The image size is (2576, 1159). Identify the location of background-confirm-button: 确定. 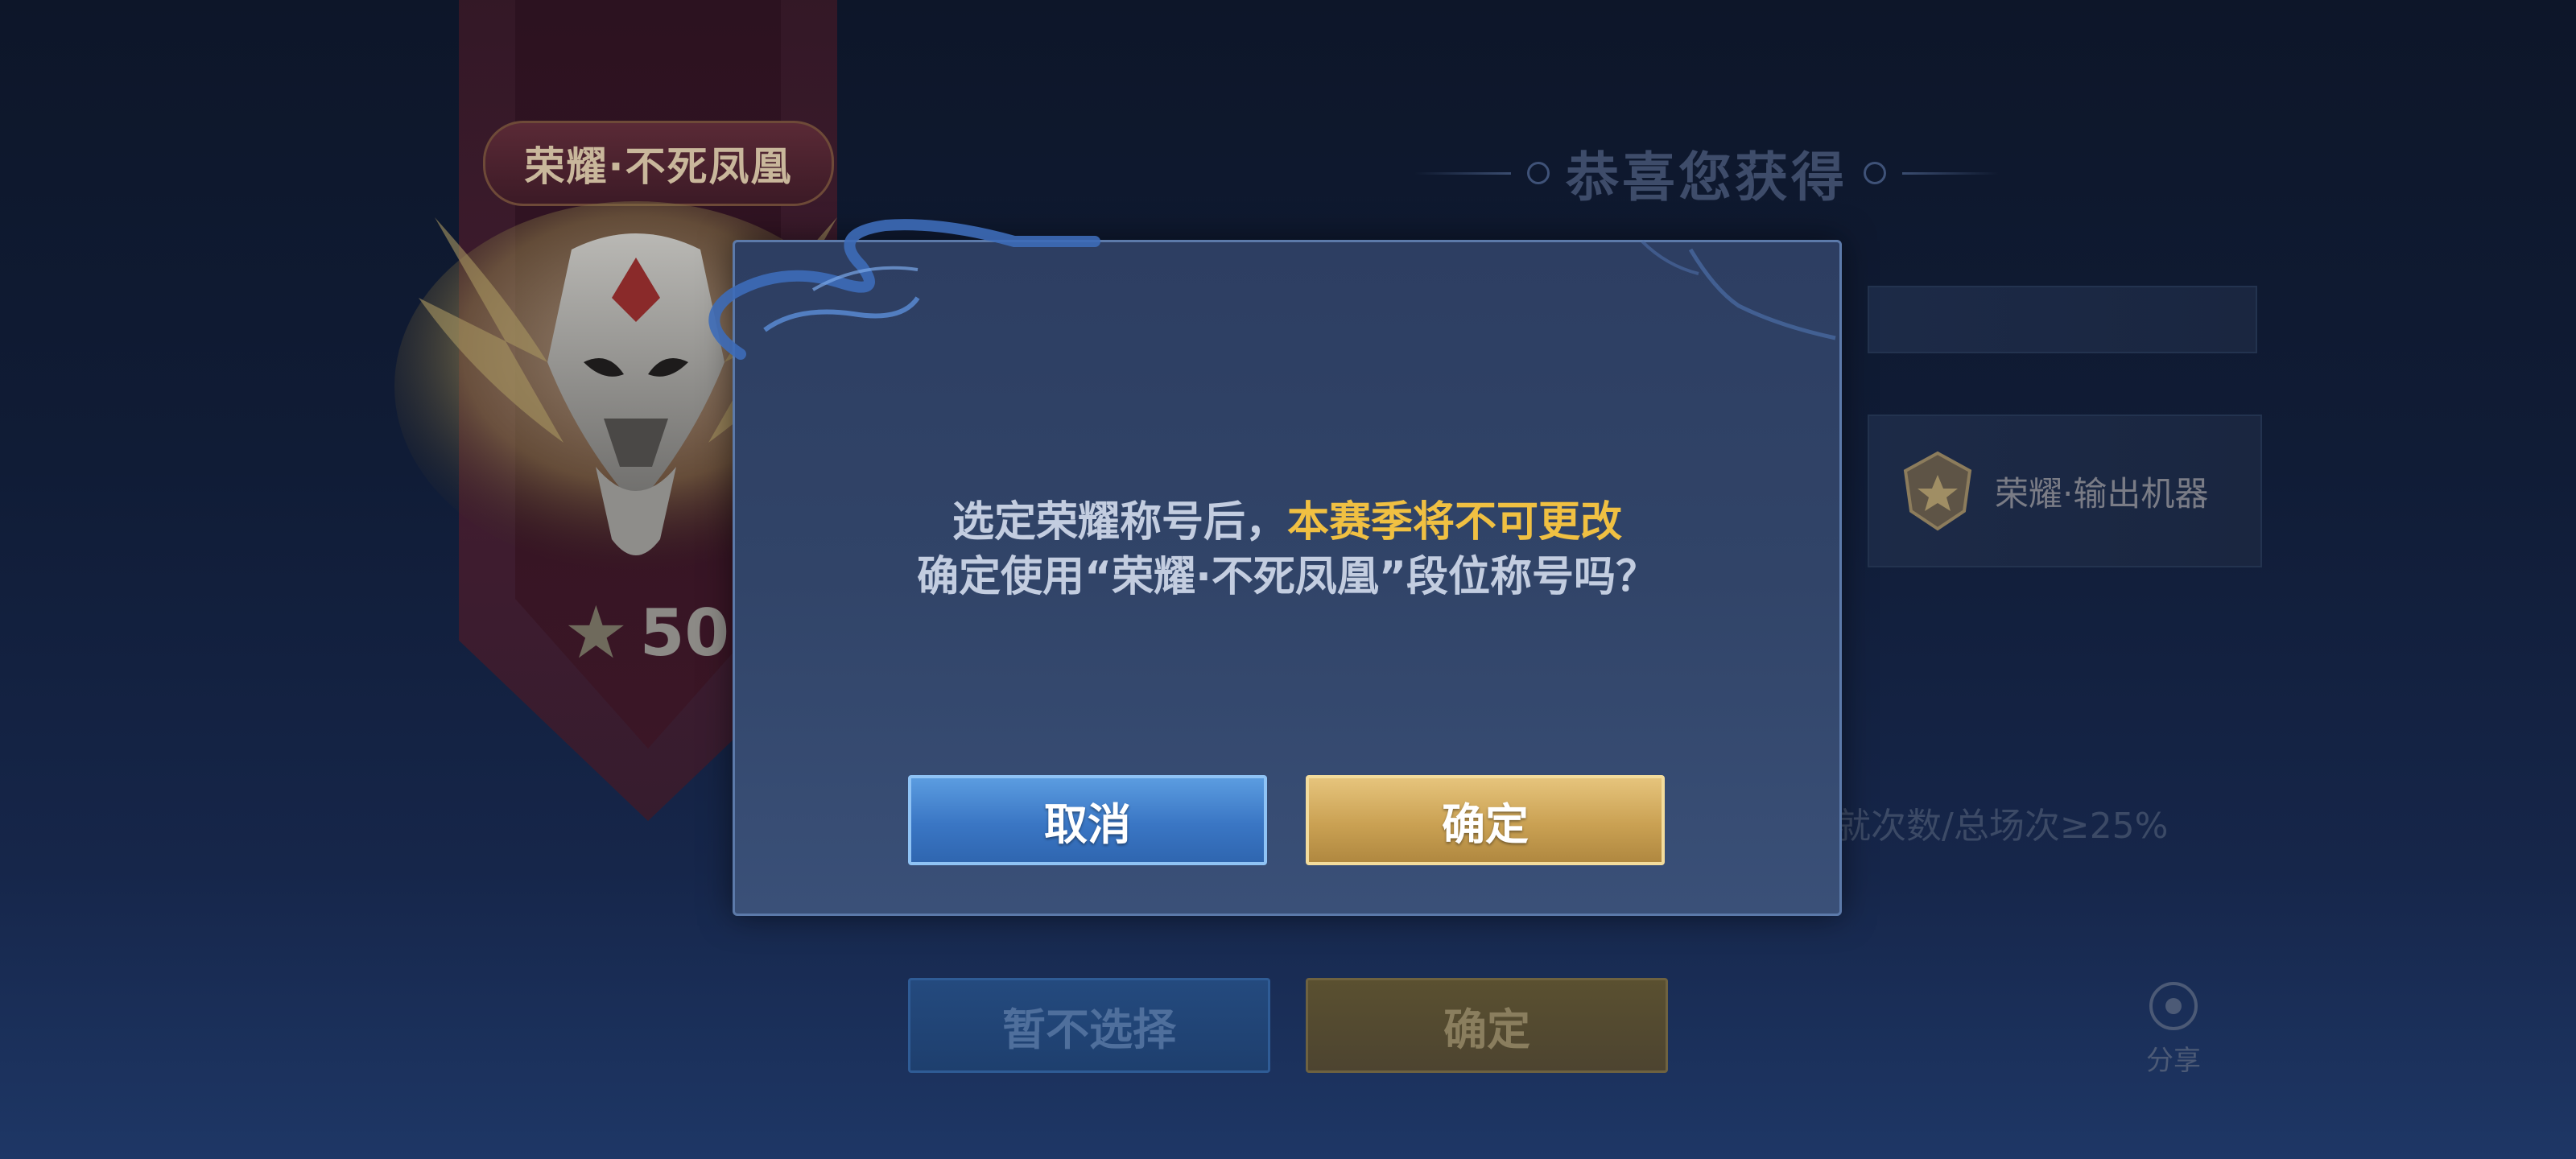
(1487, 1025).